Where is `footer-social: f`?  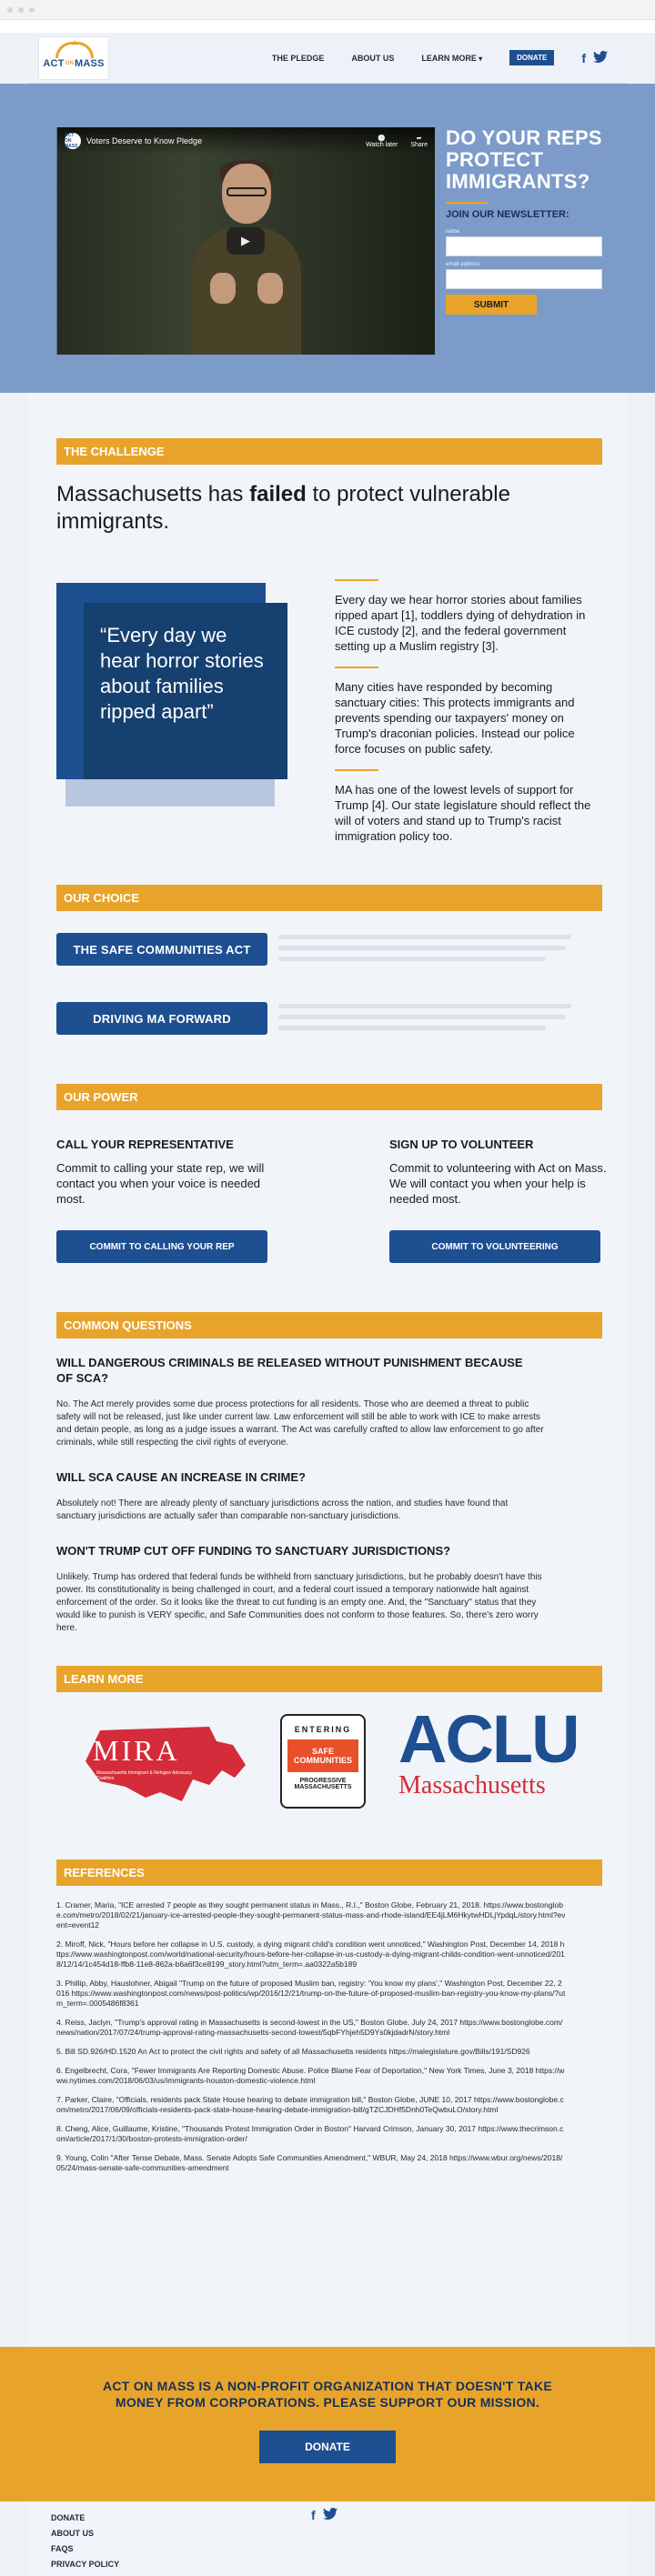
footer-social: f is located at coordinates (324, 2515).